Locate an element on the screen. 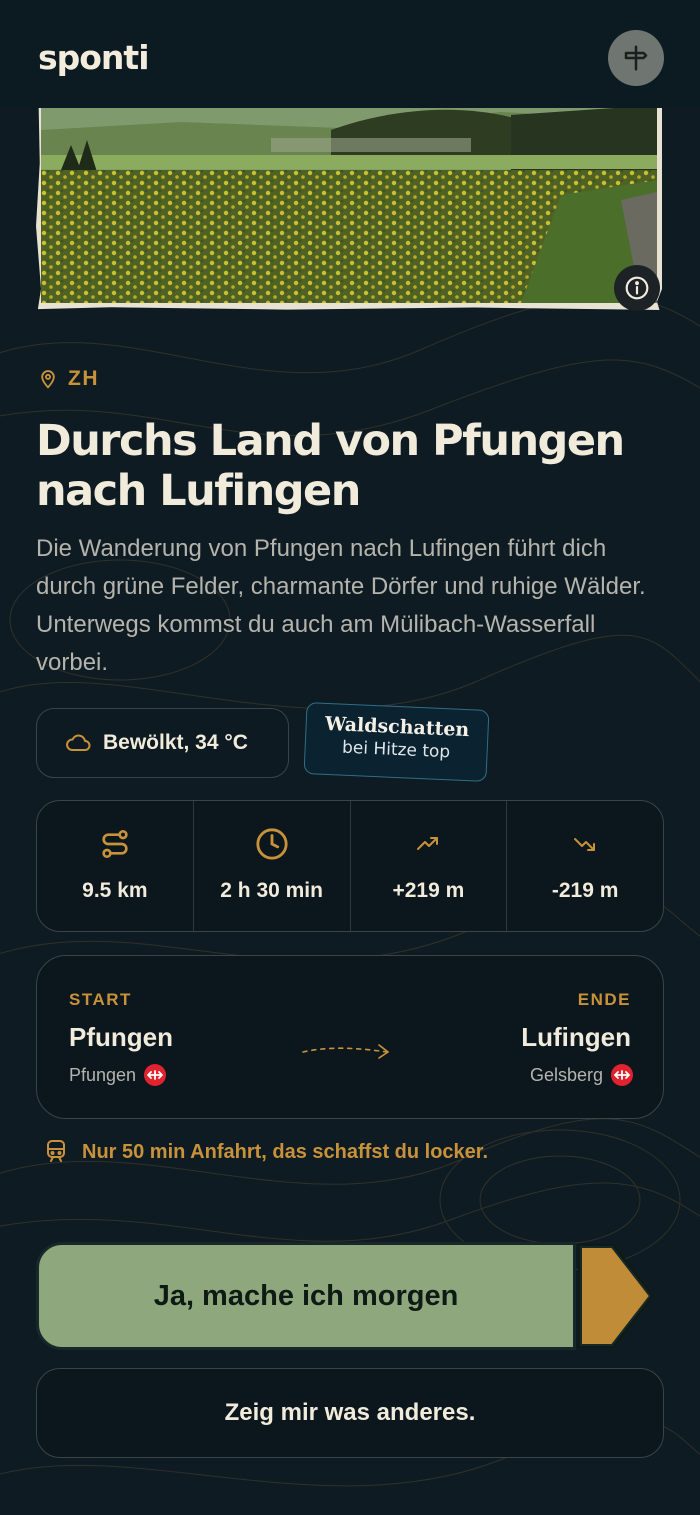 The width and height of the screenshot is (700, 1515). train-icon is located at coordinates (56, 1151).